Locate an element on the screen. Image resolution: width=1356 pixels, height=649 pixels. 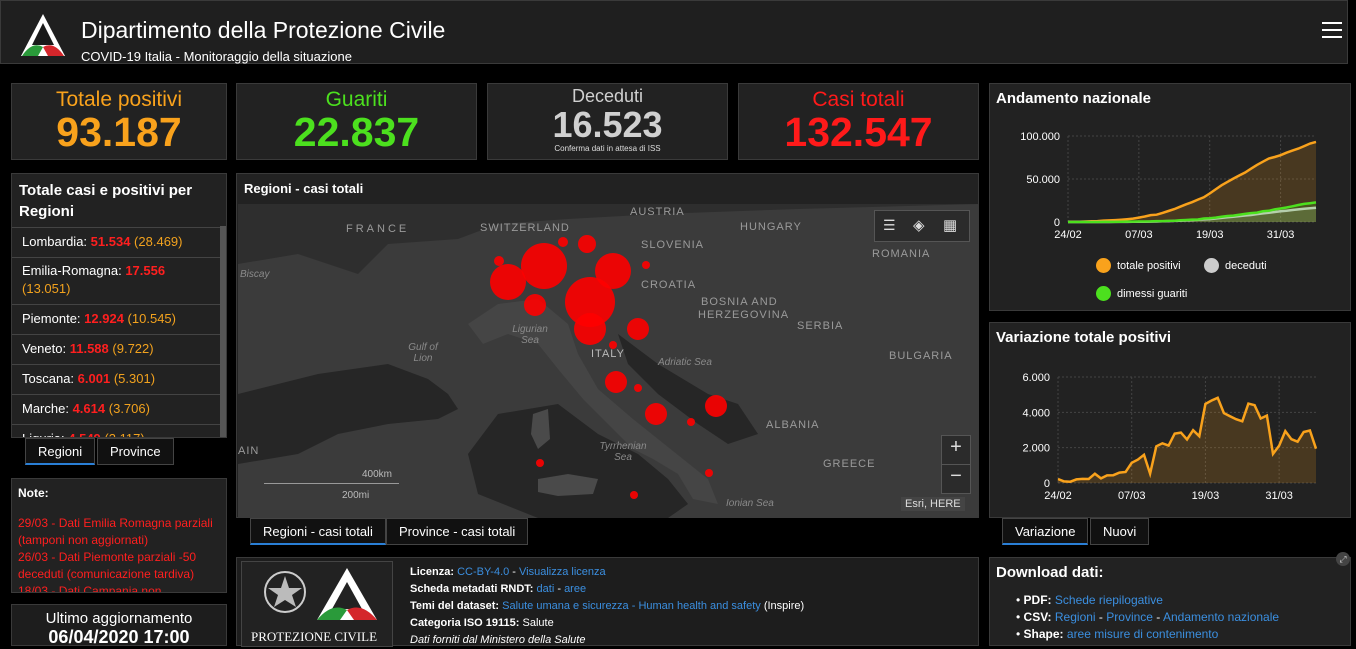
last-update-panel: Ultimo aggiornamento 06/04/2020 17:00 is located at coordinates (119, 625).